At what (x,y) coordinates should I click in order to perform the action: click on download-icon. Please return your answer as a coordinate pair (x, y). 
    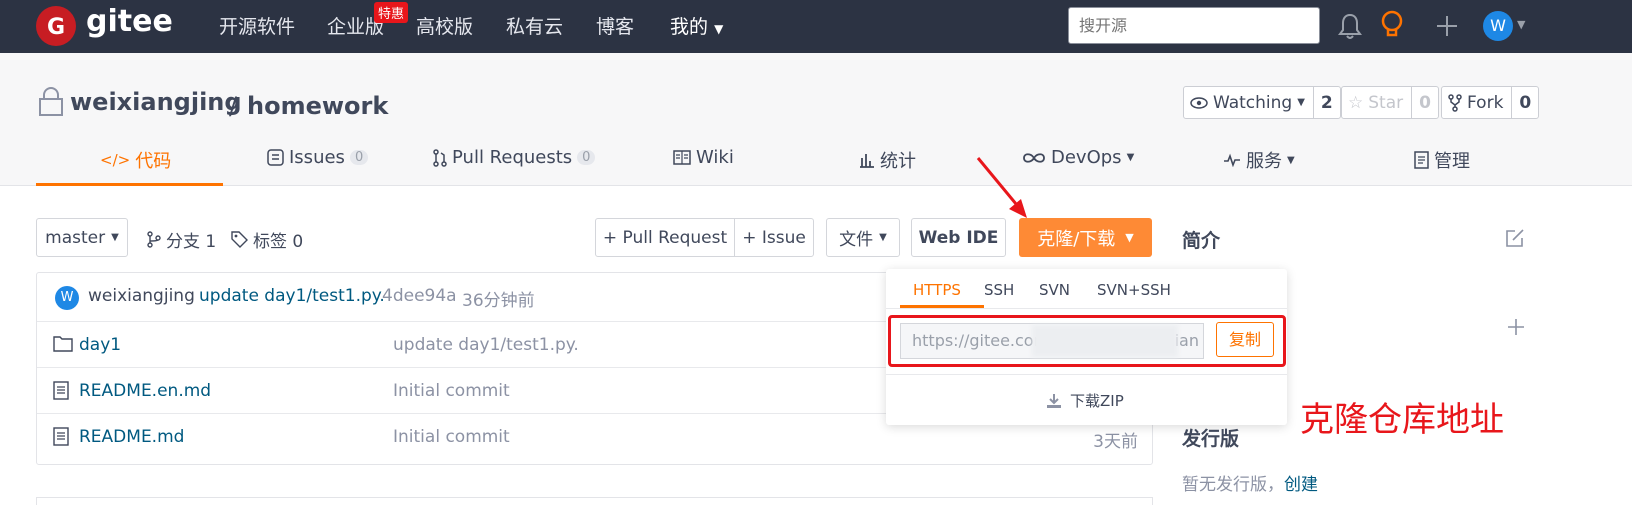
    Looking at the image, I should click on (1054, 400).